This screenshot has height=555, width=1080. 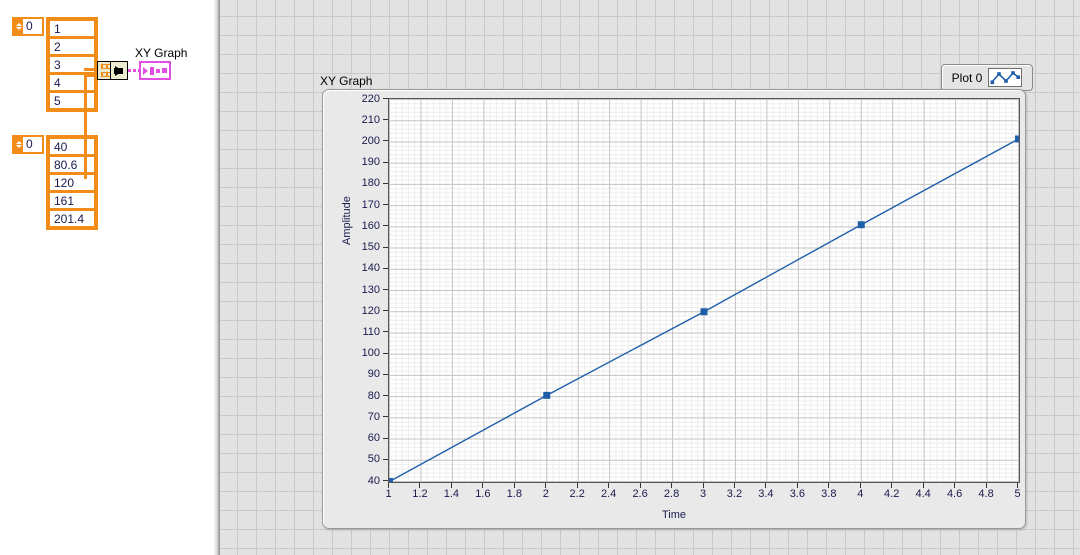 I want to click on x-axis-tick-label: 2.6, so click(x=640, y=494).